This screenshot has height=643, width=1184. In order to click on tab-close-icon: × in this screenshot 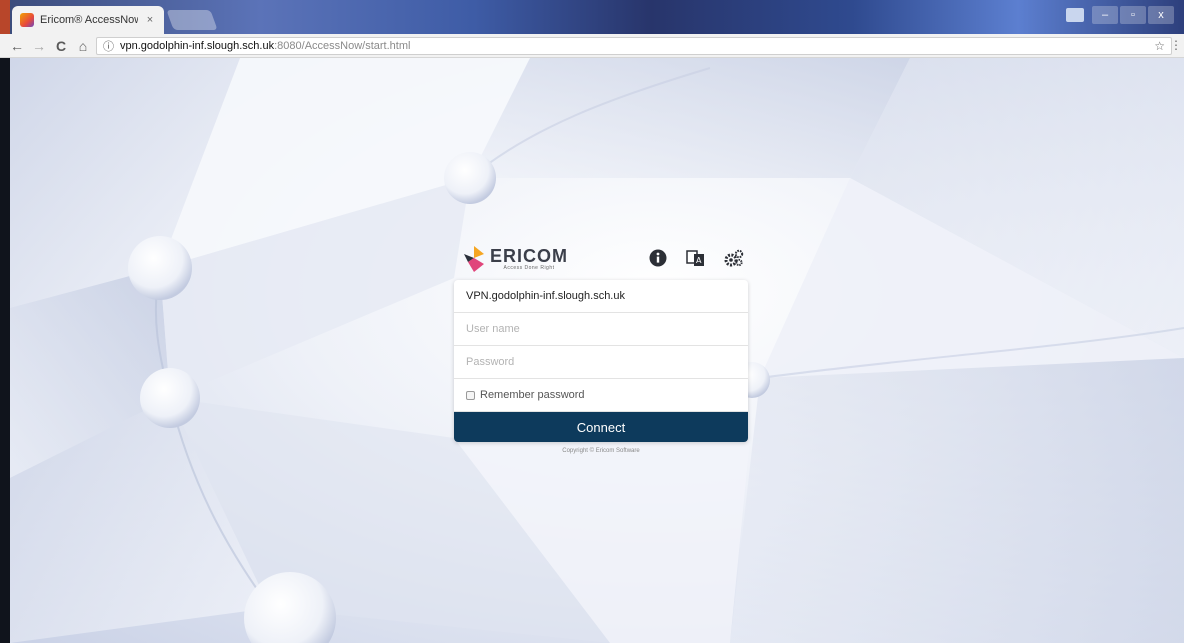, I will do `click(150, 20)`.